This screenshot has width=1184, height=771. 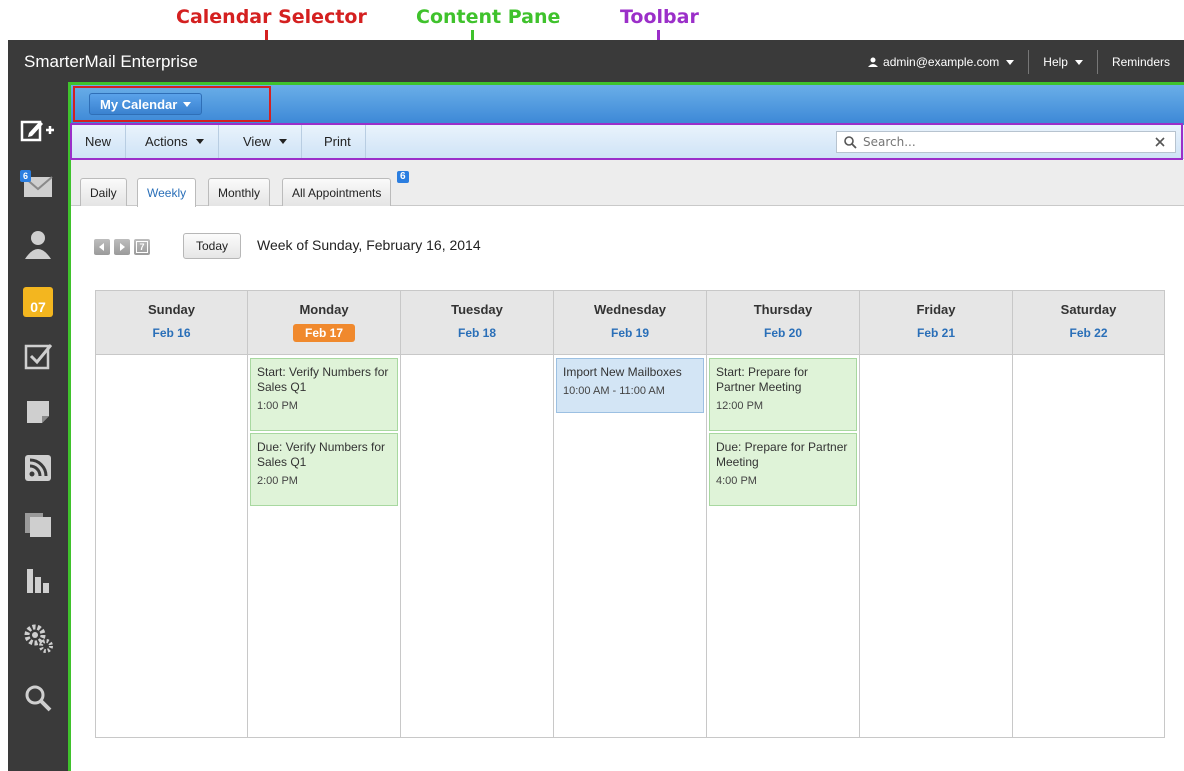 I want to click on day-date: Feb 22, so click(x=1088, y=333).